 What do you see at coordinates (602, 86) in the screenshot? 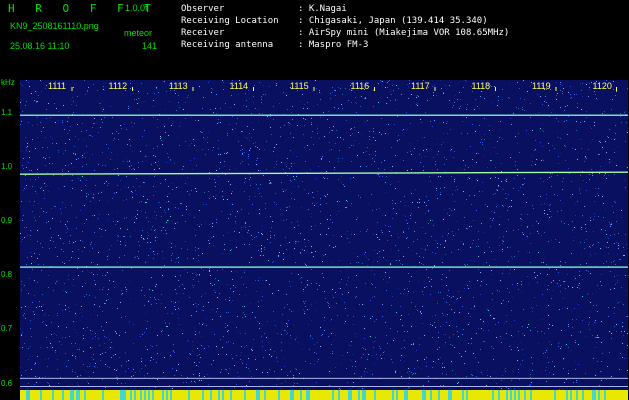
I see `x-tick-label: 1120` at bounding box center [602, 86].